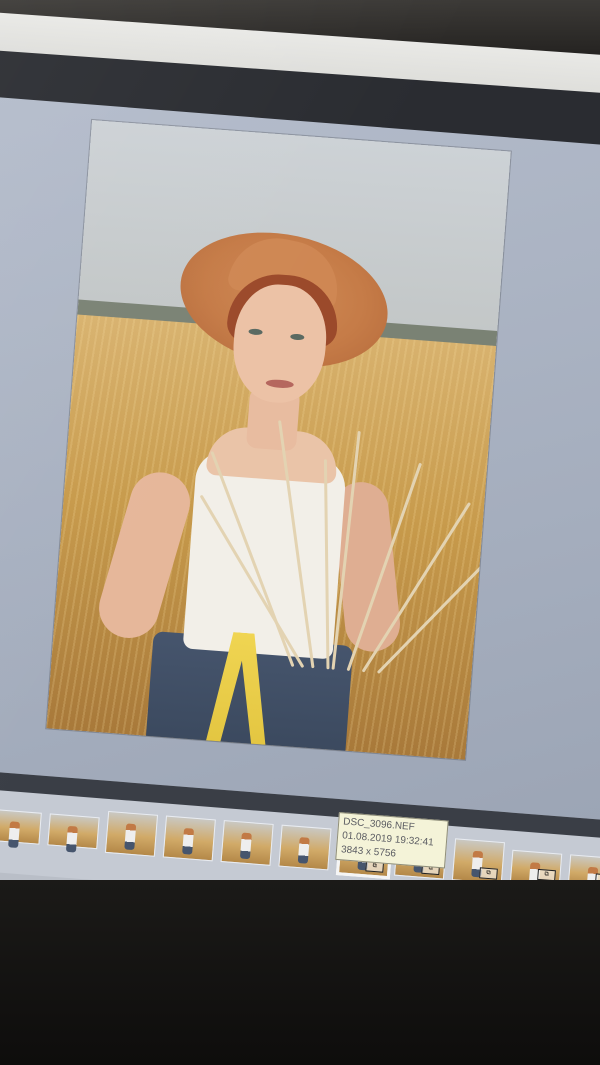 This screenshot has width=600, height=1065. What do you see at coordinates (355, 541) in the screenshot?
I see `photo-wheat-bundle` at bounding box center [355, 541].